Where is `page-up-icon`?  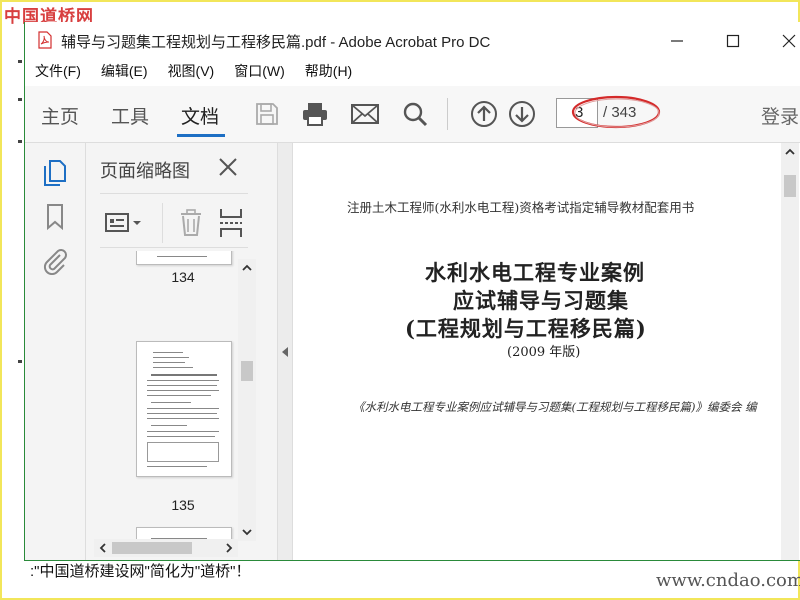 page-up-icon is located at coordinates (484, 114).